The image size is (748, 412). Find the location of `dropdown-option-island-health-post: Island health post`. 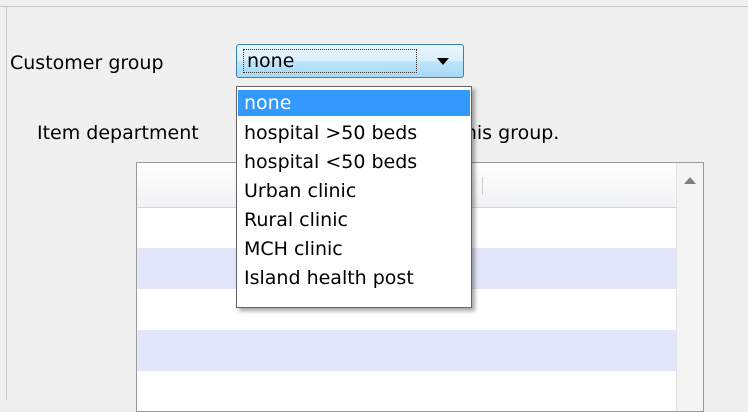

dropdown-option-island-health-post: Island health post is located at coordinates (354, 278).